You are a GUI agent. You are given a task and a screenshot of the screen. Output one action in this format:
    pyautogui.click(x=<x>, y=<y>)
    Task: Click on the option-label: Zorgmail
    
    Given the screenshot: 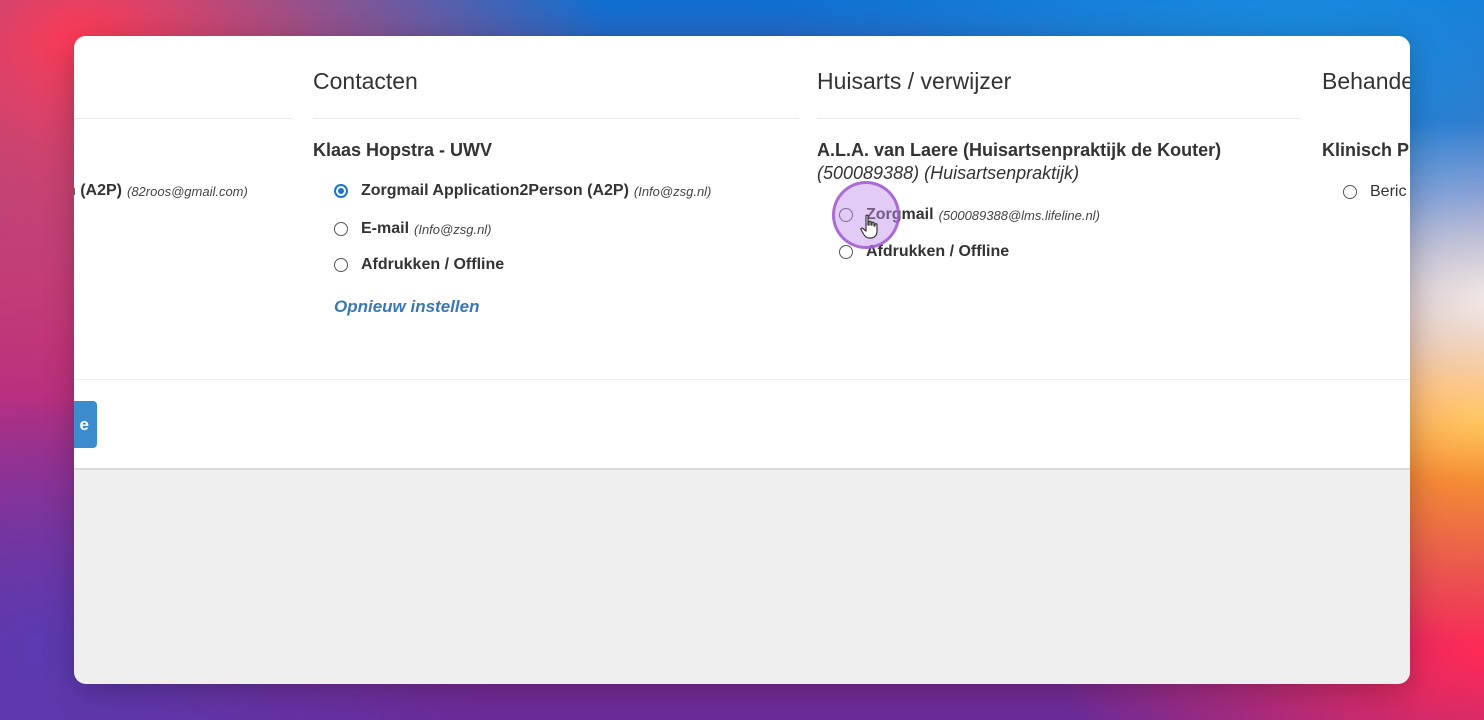 What is the action you would take?
    pyautogui.click(x=900, y=214)
    